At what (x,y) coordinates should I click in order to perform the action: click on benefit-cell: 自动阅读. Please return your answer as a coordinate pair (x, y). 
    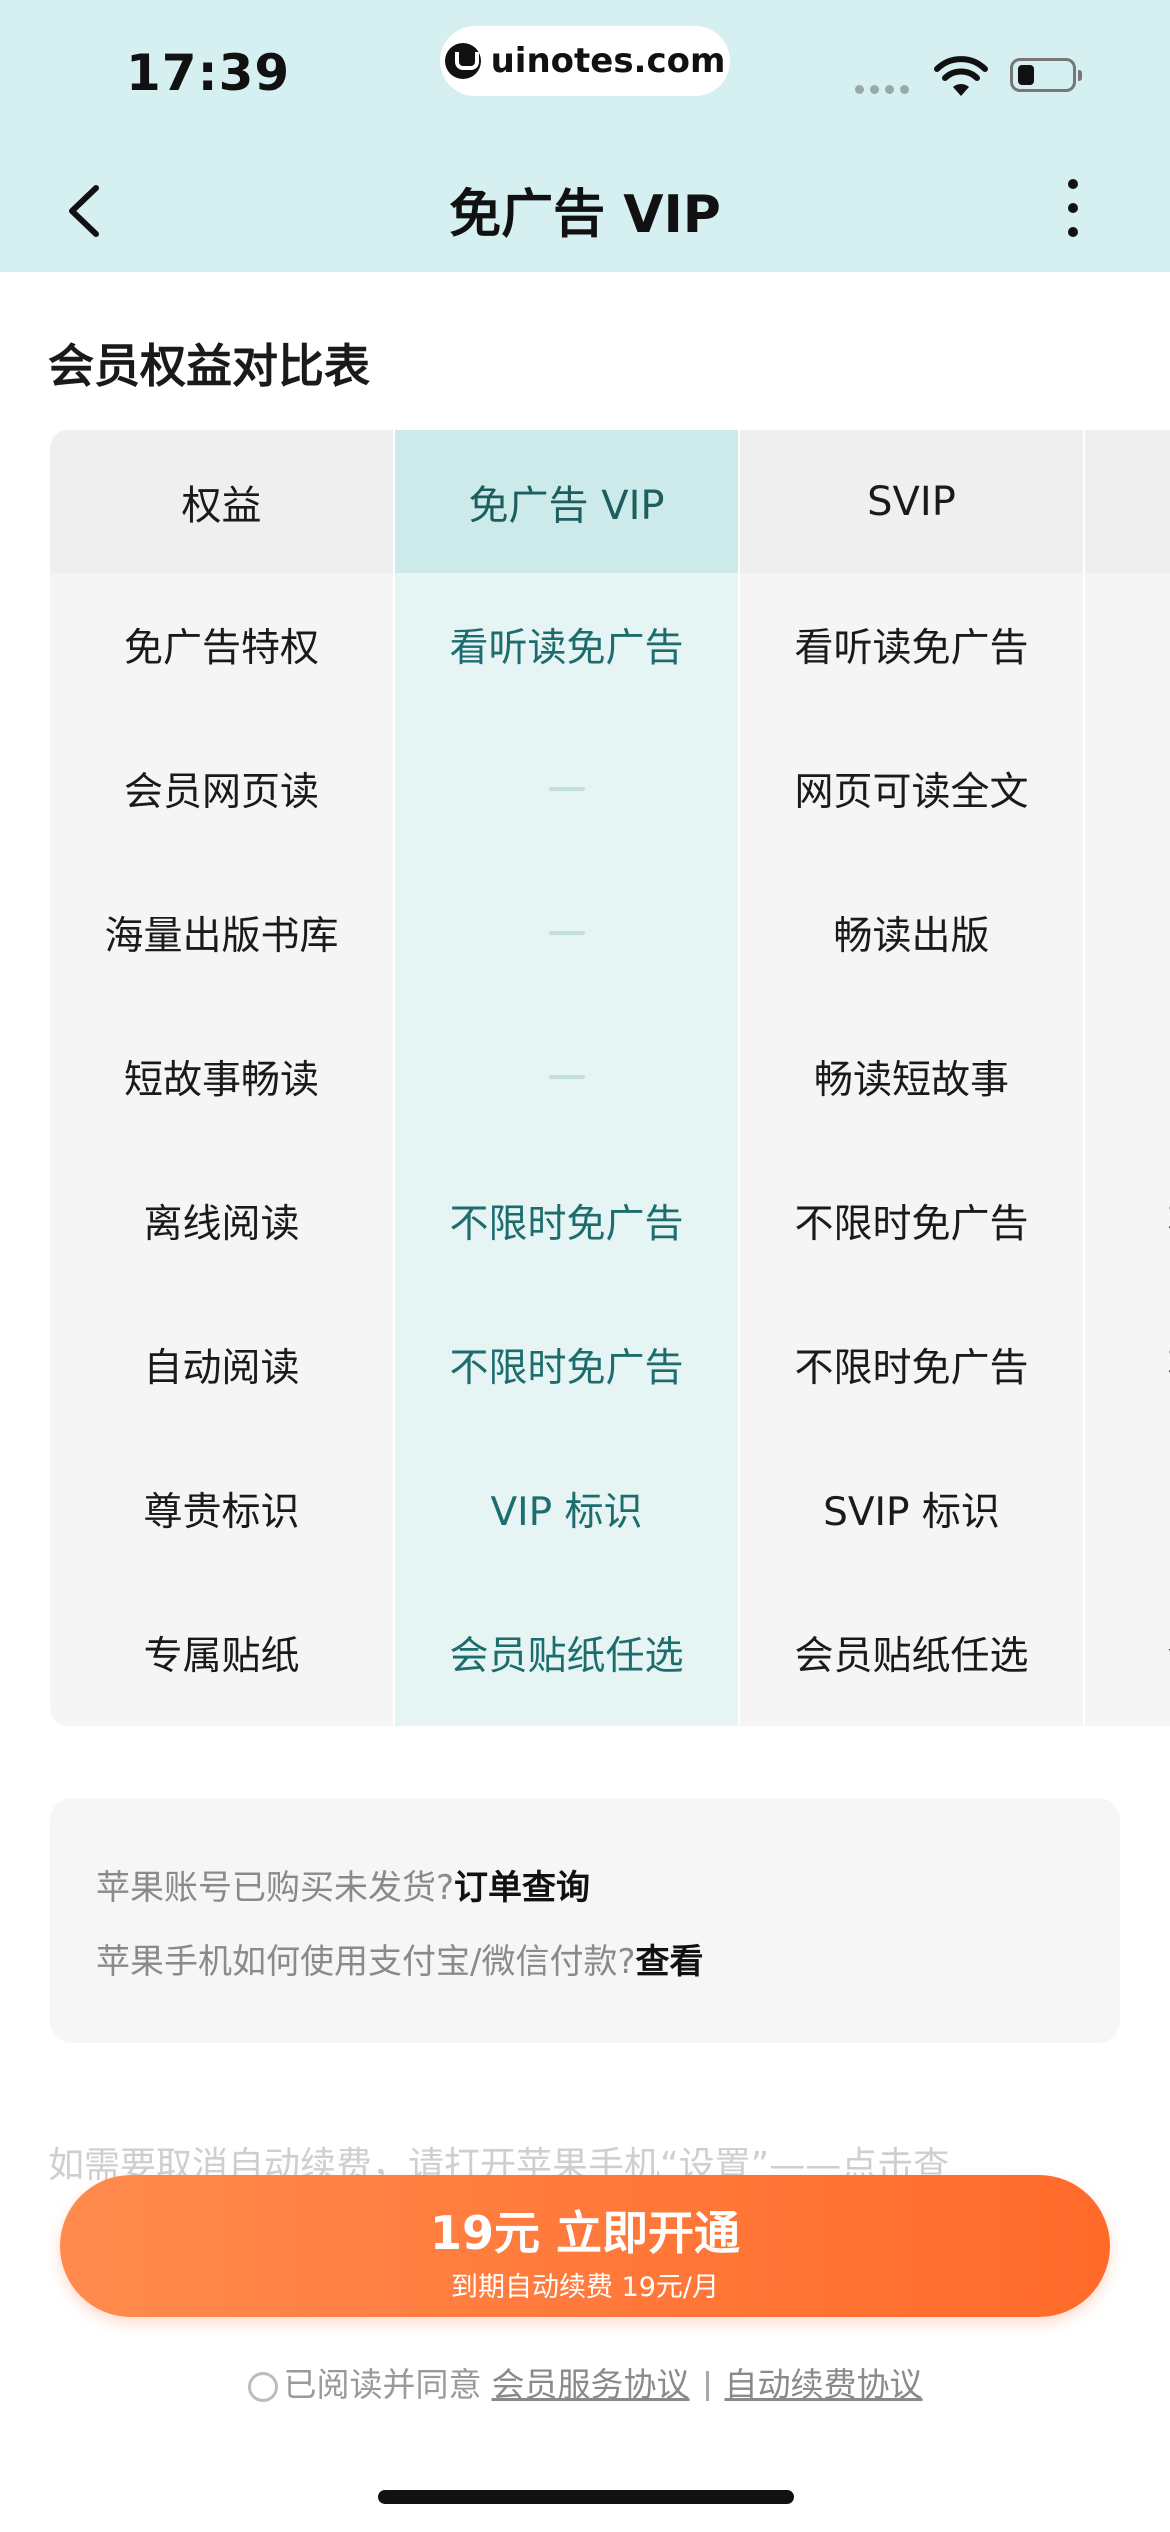
    Looking at the image, I should click on (221, 1368).